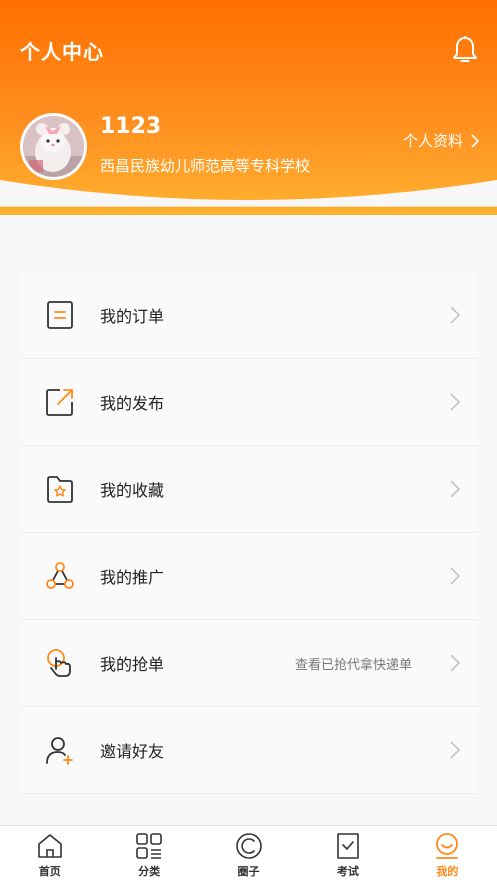  What do you see at coordinates (60, 489) in the screenshot?
I see `favorite-folder-icon` at bounding box center [60, 489].